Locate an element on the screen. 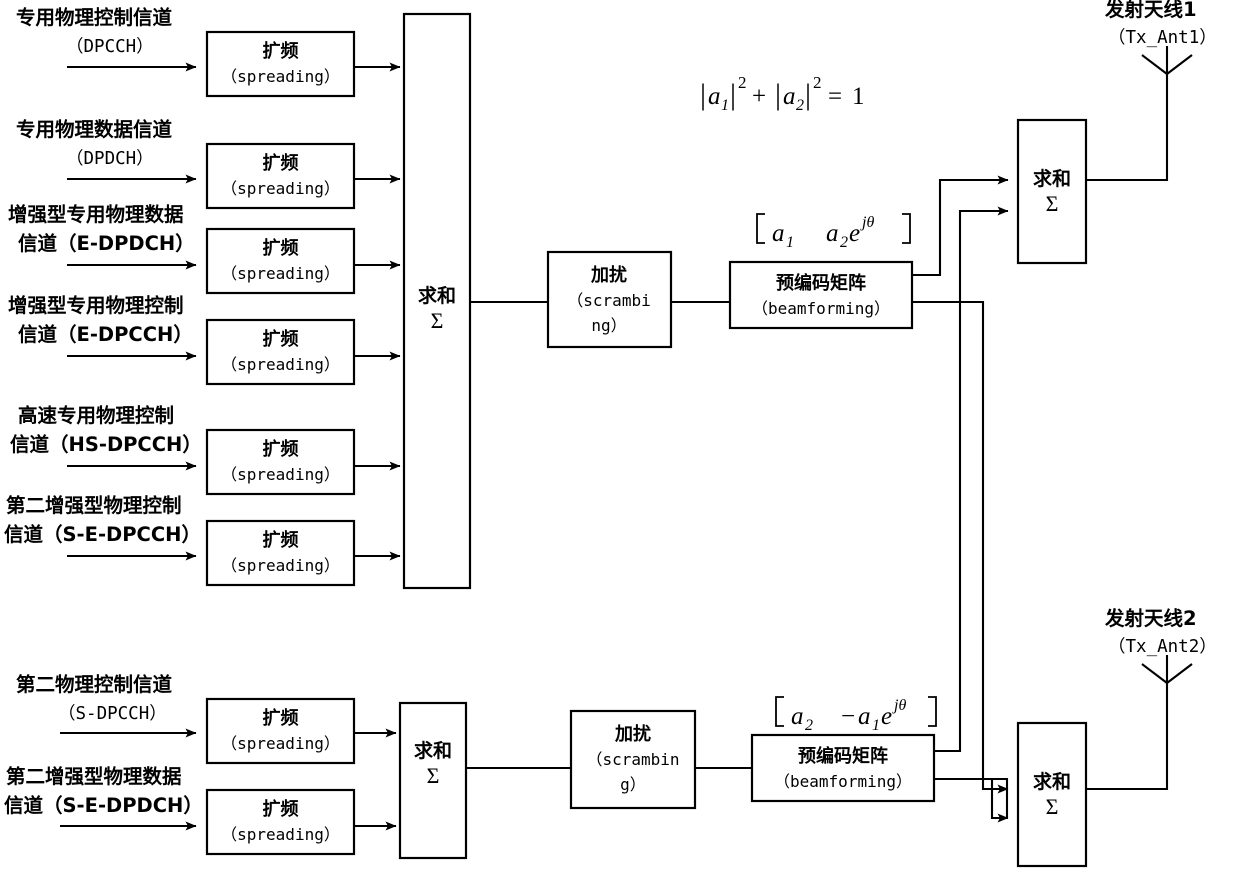 The image size is (1239, 872). scrambling-block-bottom: 加扰 （scrambin g） is located at coordinates (633, 759).